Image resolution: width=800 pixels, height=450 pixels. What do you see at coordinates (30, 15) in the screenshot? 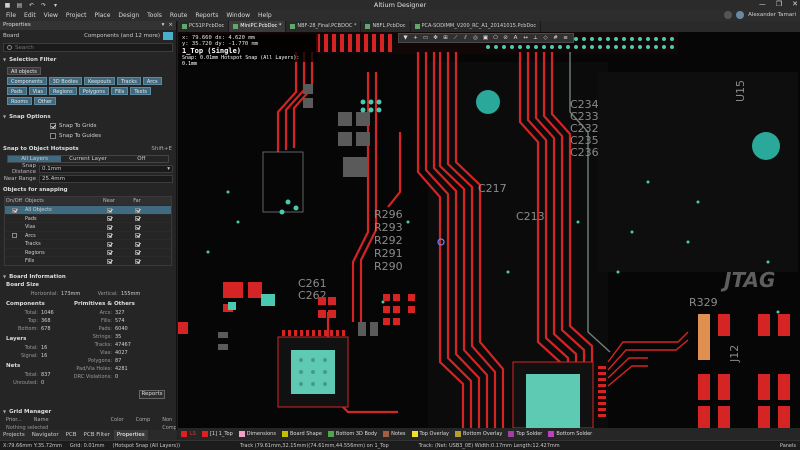
I see `menu-edit: Edit` at bounding box center [30, 15].